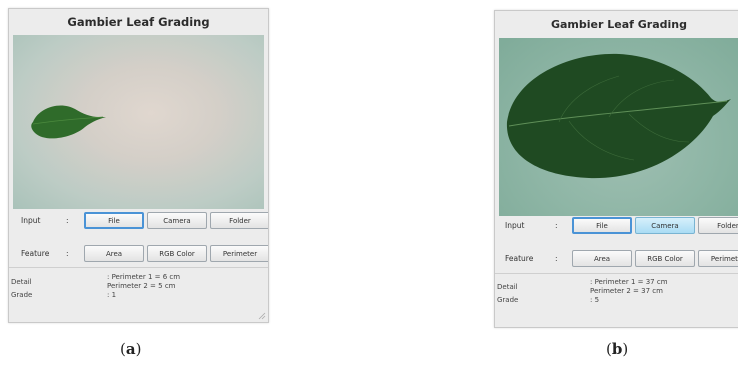 The image size is (738, 367). What do you see at coordinates (626, 291) in the screenshot?
I see `detail-line-2: Perimeter 2 = 37 cm` at bounding box center [626, 291].